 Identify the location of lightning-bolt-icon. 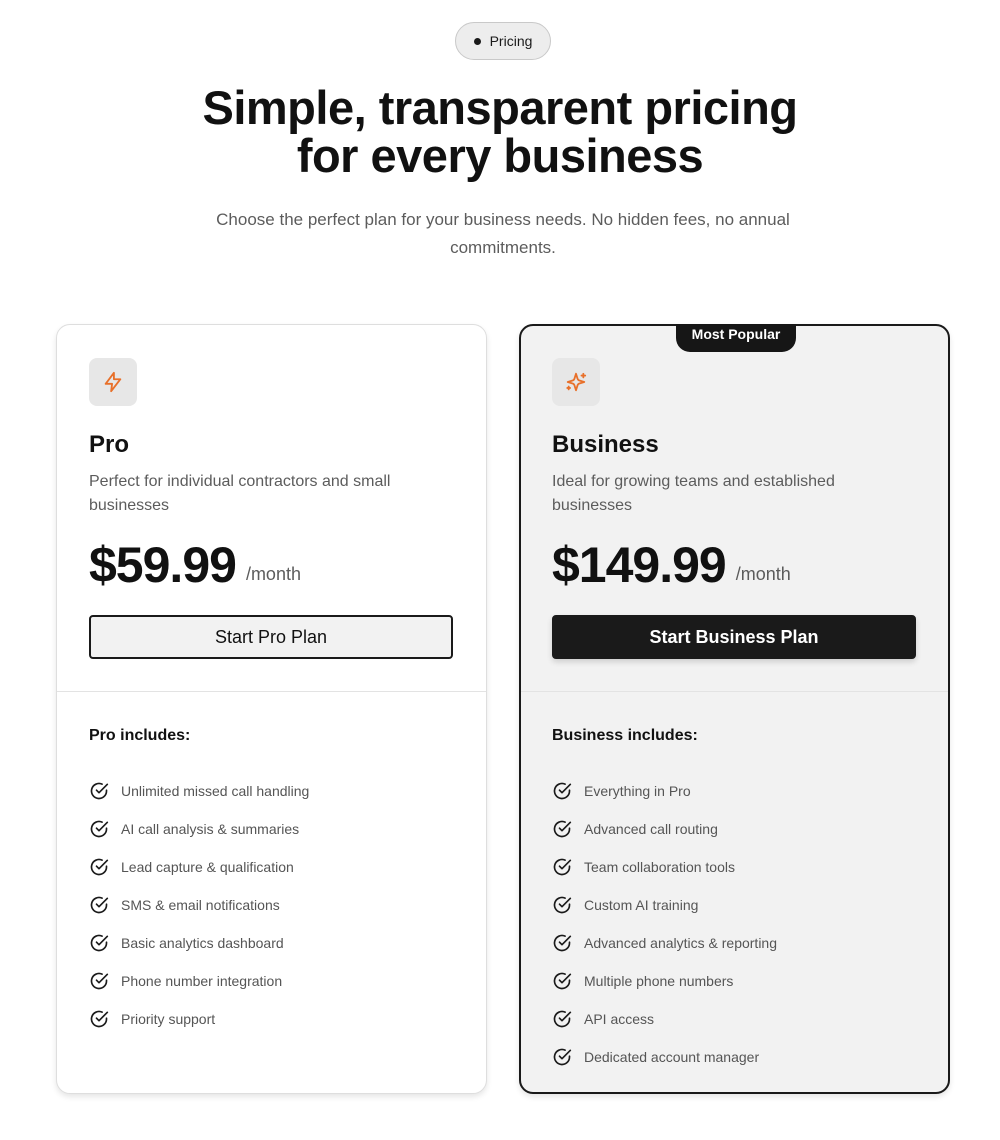
(113, 382).